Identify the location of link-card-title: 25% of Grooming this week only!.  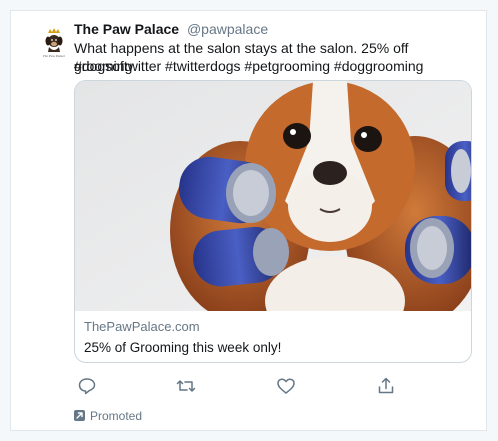
(183, 347).